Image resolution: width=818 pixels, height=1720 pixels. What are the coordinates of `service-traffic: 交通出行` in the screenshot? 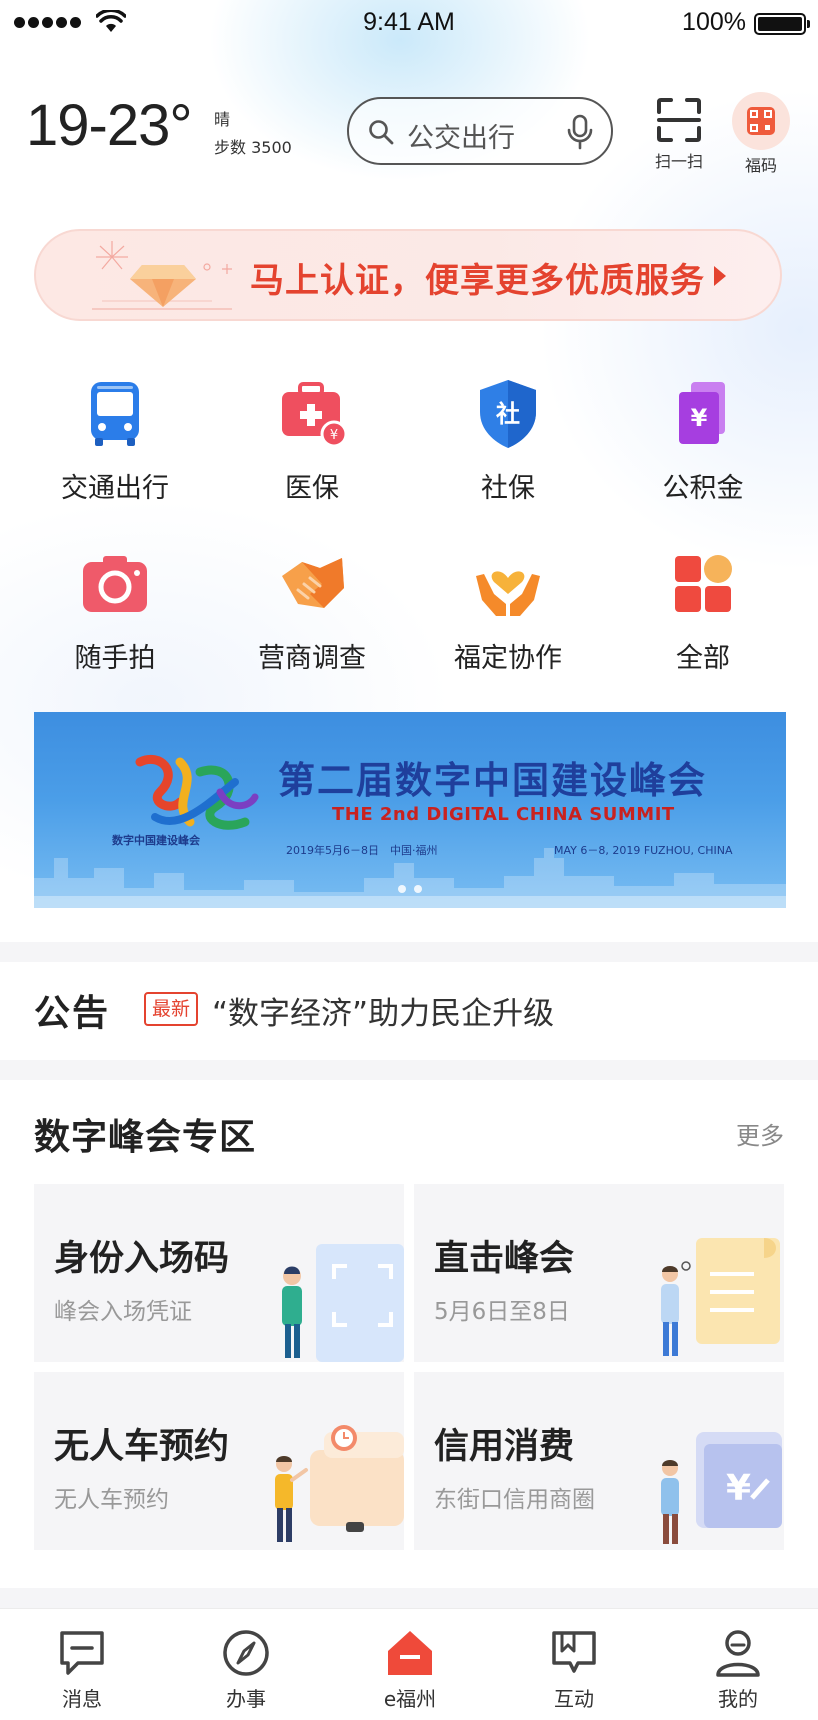 It's located at (115, 440).